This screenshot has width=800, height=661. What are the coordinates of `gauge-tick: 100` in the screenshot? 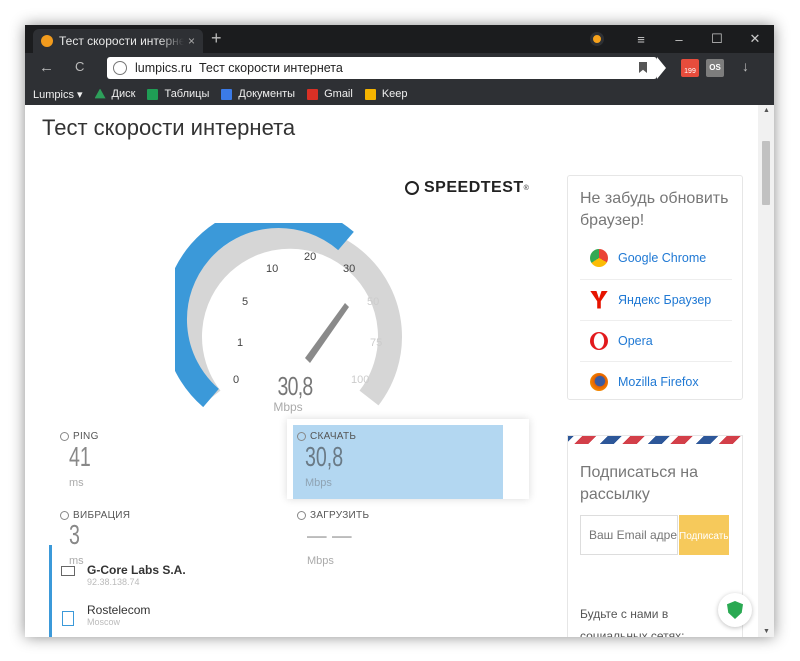 It's located at (360, 380).